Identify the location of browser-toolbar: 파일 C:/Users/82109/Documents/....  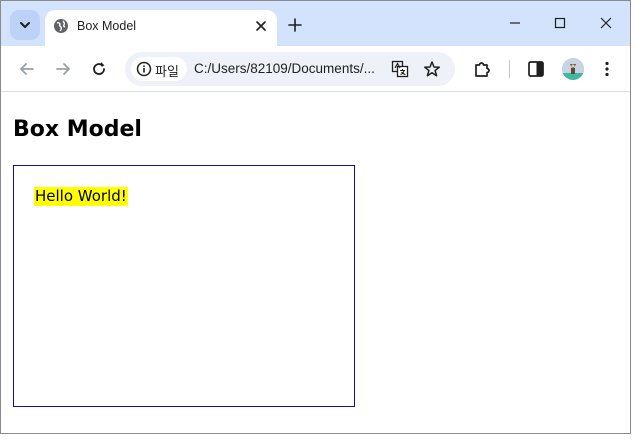
(315, 69).